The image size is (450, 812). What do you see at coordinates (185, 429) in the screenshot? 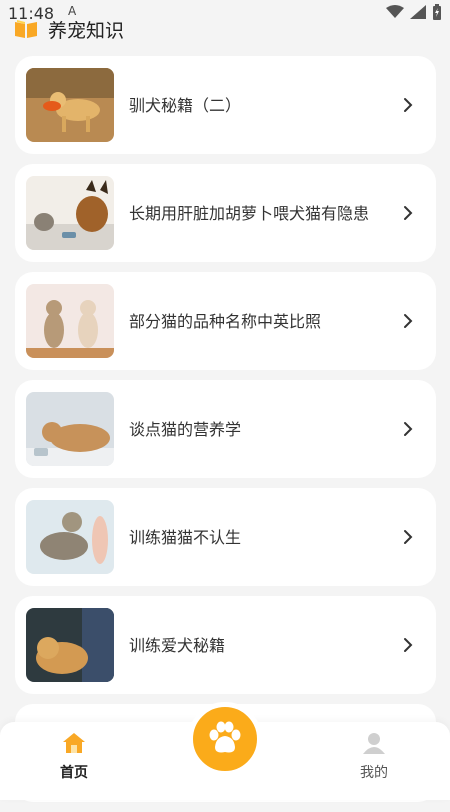
I see `article-title: 谈点猫的营养学` at bounding box center [185, 429].